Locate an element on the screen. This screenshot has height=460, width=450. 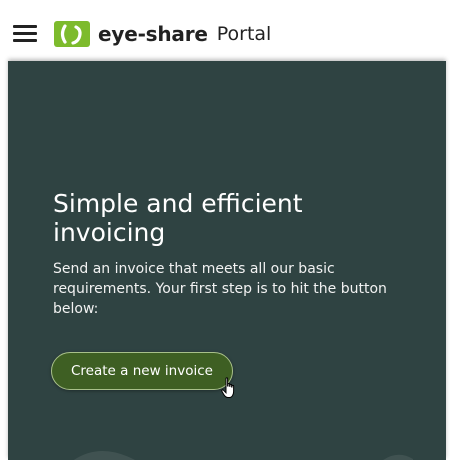
hero-title: Simple and efficient invoicing is located at coordinates (178, 218).